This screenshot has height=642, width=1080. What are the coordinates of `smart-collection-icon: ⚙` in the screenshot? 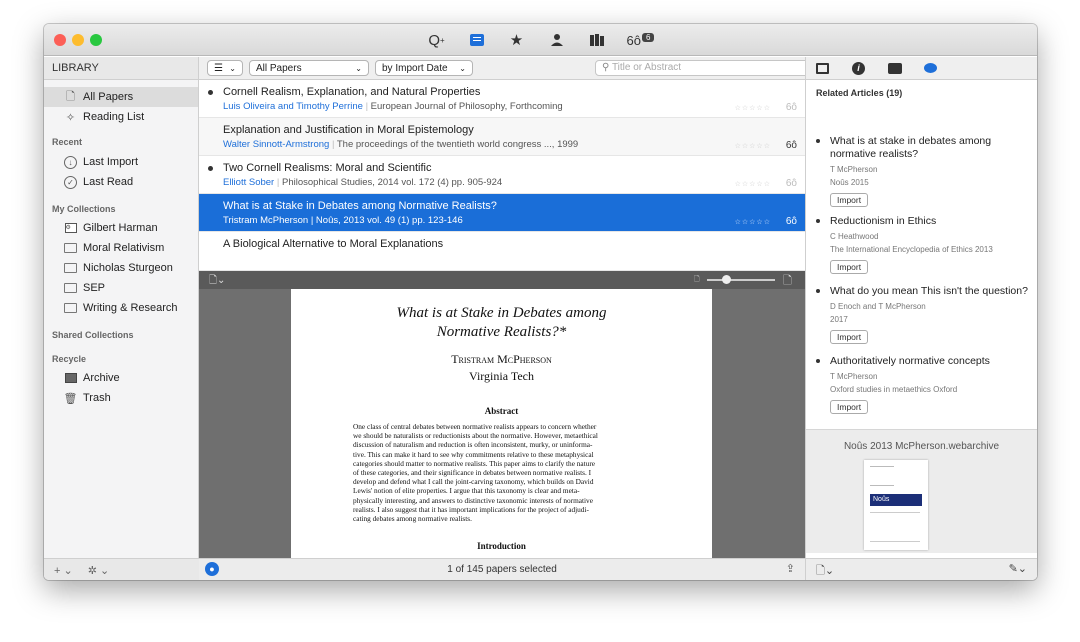 It's located at (70, 228).